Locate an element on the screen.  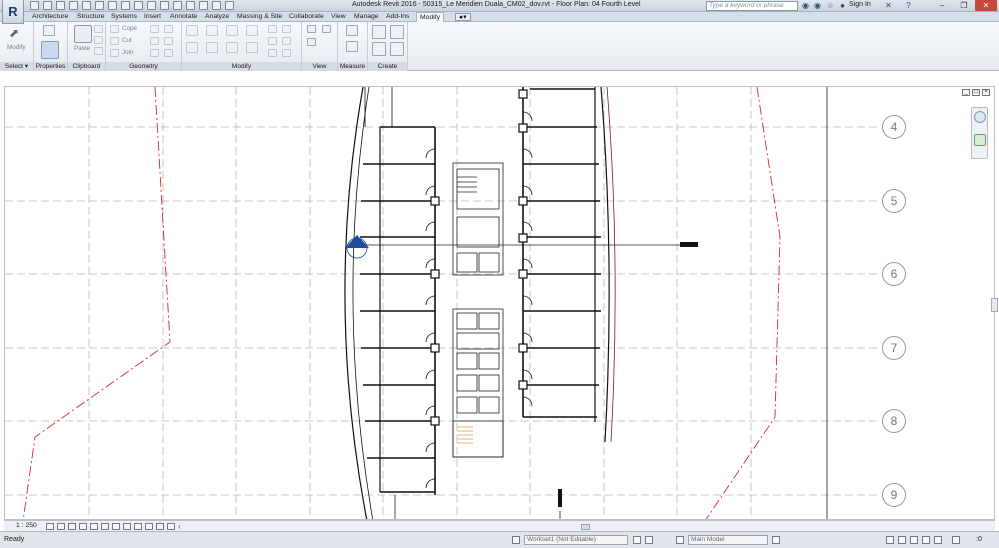
pin-icon is located at coordinates (286, 41).